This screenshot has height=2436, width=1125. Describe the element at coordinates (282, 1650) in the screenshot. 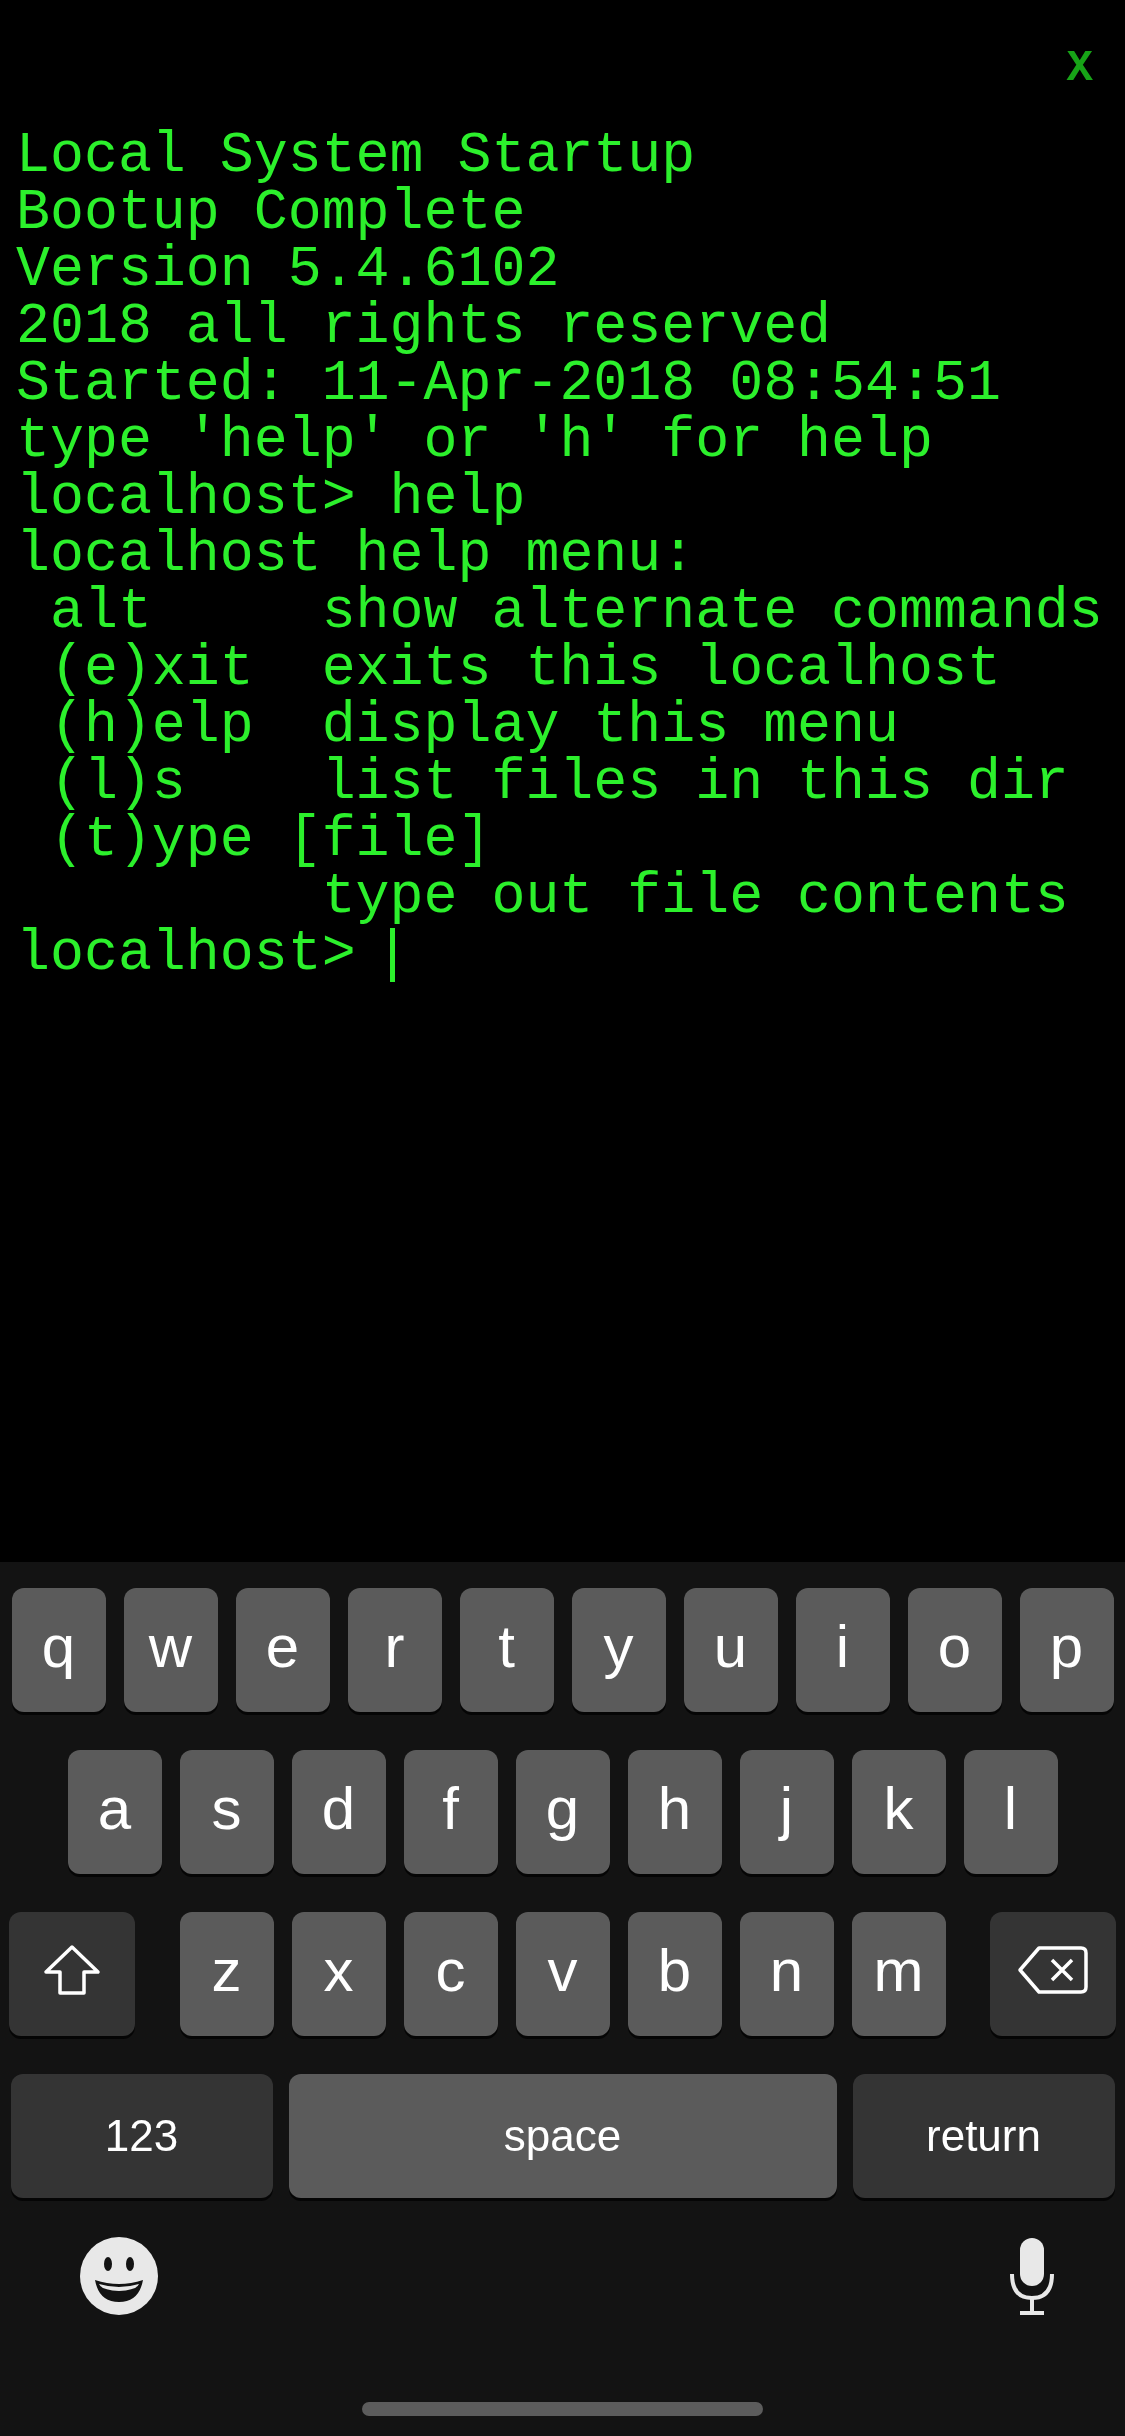

I see `key: e` at that location.